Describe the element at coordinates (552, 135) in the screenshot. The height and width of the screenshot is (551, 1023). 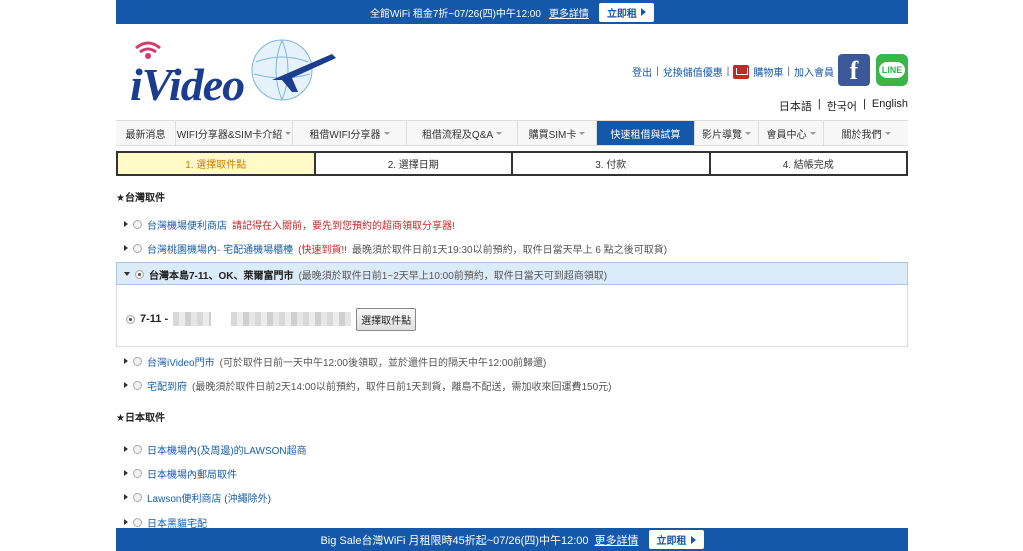
I see `nav-label: 購買SIM卡` at that location.